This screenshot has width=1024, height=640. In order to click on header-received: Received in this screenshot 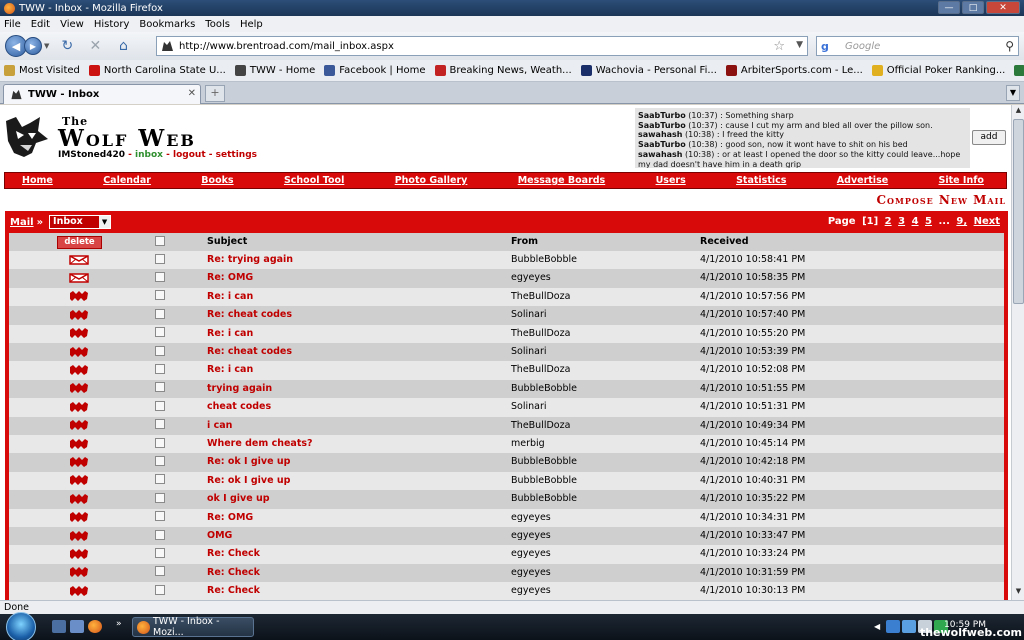, I will do `click(724, 242)`.